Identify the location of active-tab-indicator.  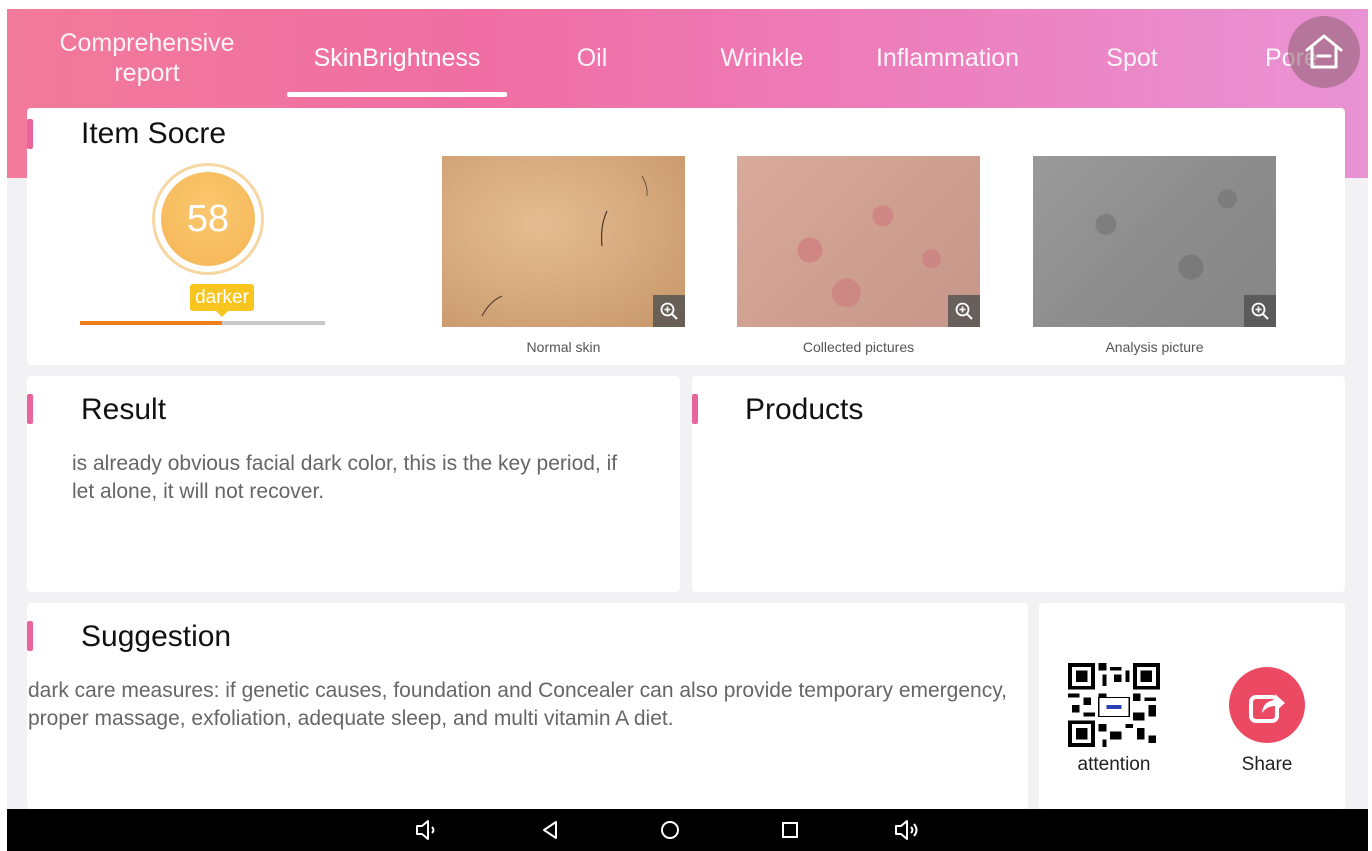
(397, 94).